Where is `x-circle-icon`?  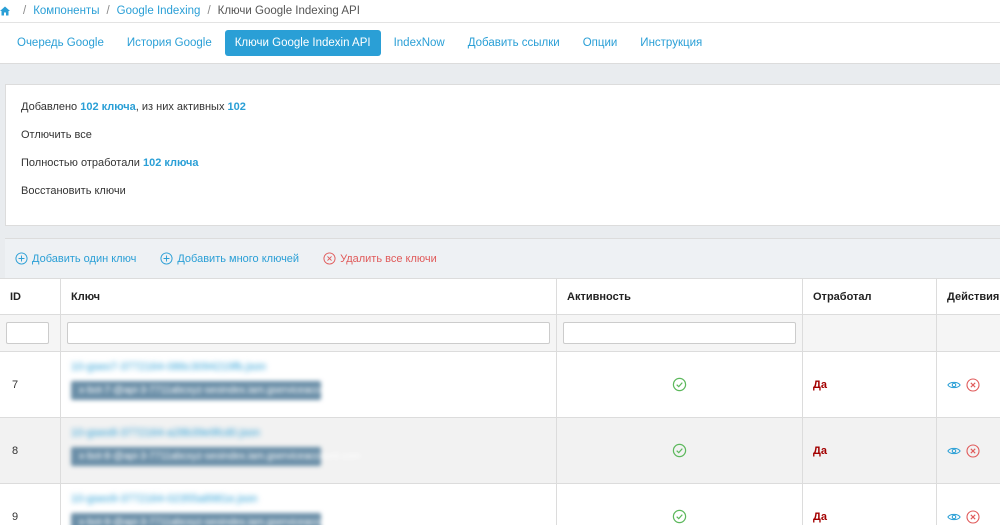
x-circle-icon is located at coordinates (329, 258).